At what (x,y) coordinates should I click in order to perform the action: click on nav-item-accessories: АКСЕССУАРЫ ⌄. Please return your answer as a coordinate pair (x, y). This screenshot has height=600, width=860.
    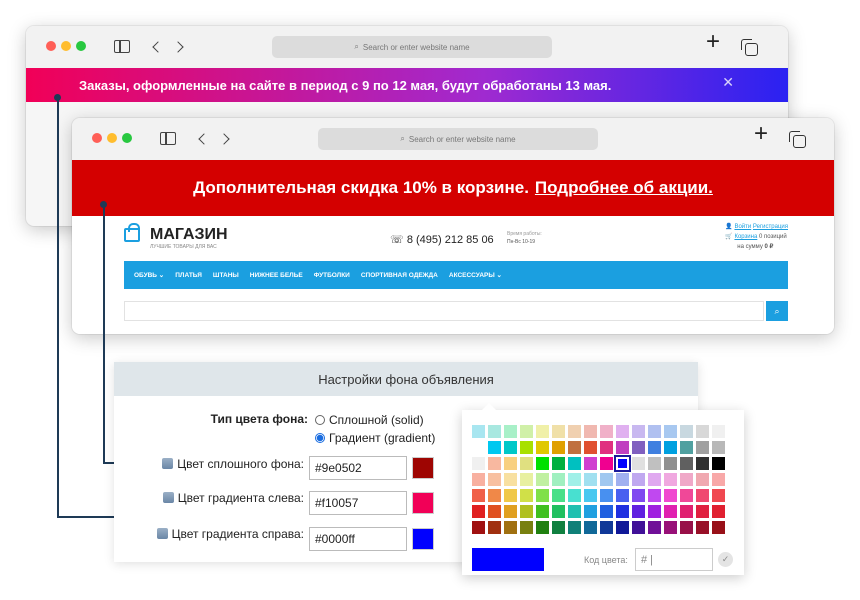
    Looking at the image, I should click on (475, 275).